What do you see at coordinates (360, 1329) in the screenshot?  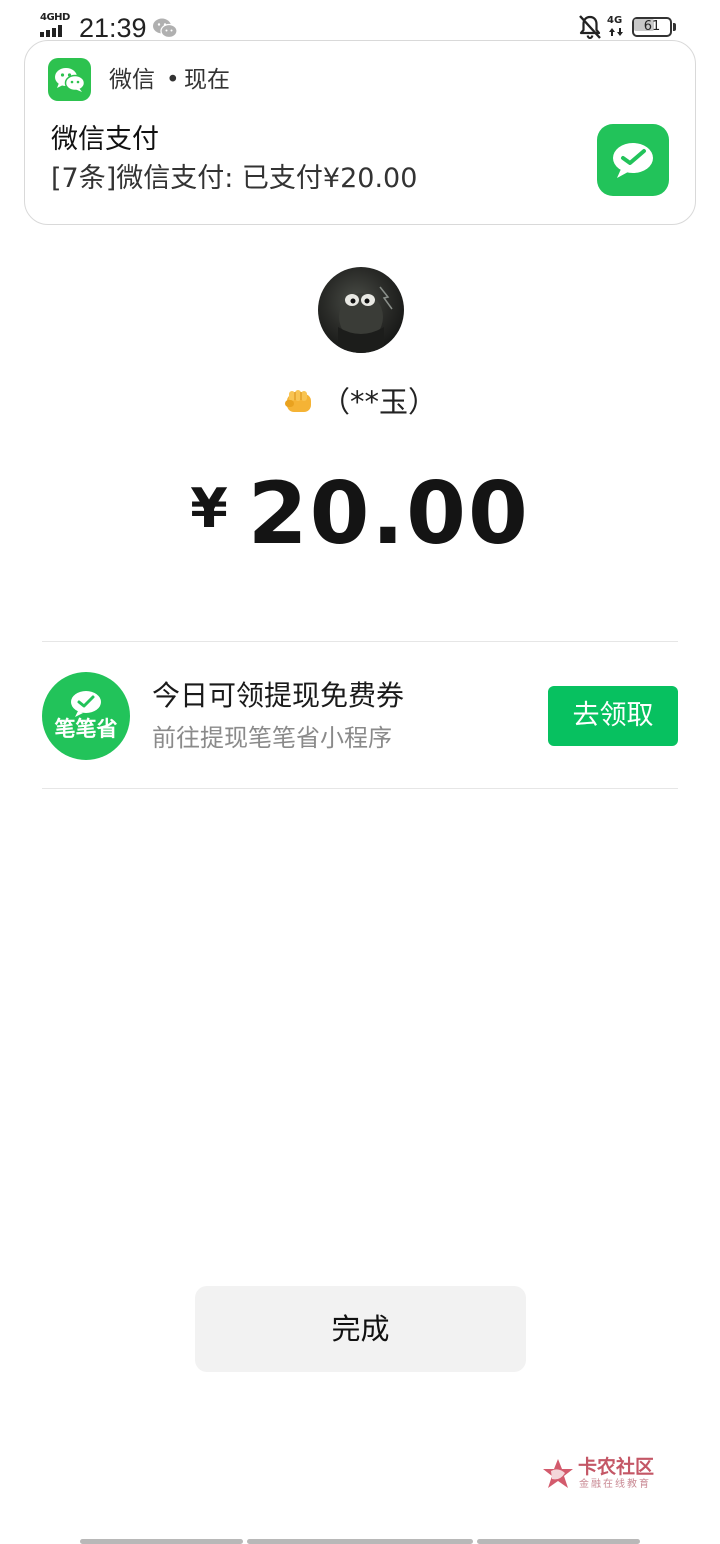 I see `done-button: 完成` at bounding box center [360, 1329].